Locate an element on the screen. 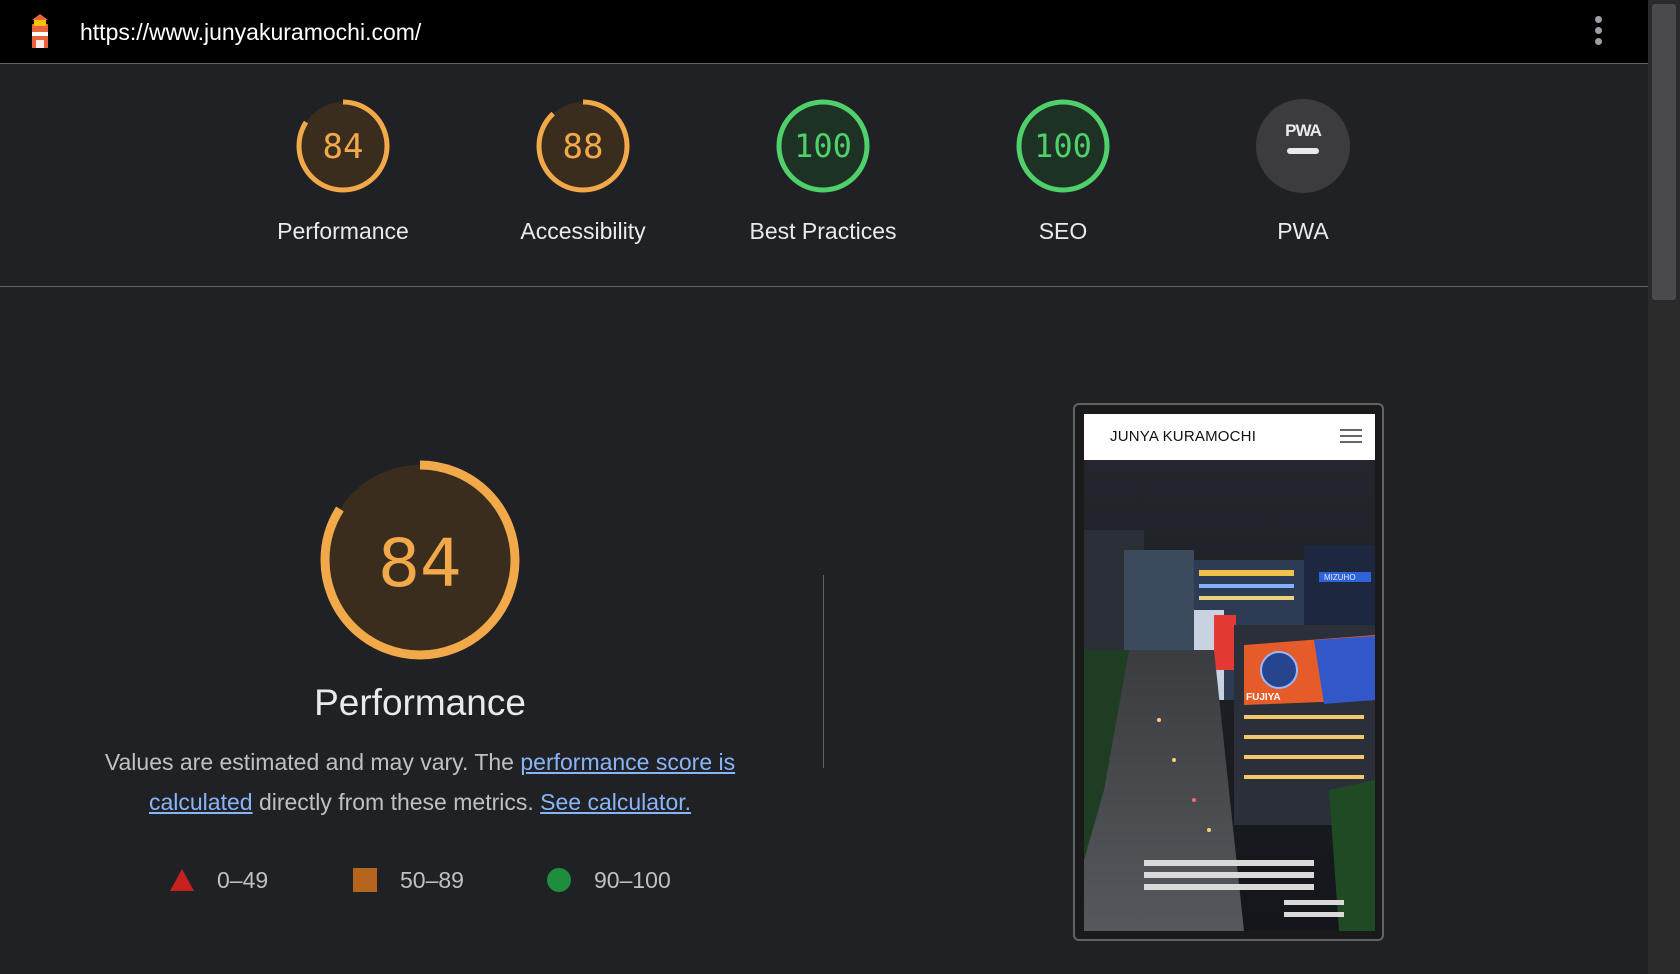 The image size is (1680, 974). gauge-performance: 84 Performance is located at coordinates (343, 170).